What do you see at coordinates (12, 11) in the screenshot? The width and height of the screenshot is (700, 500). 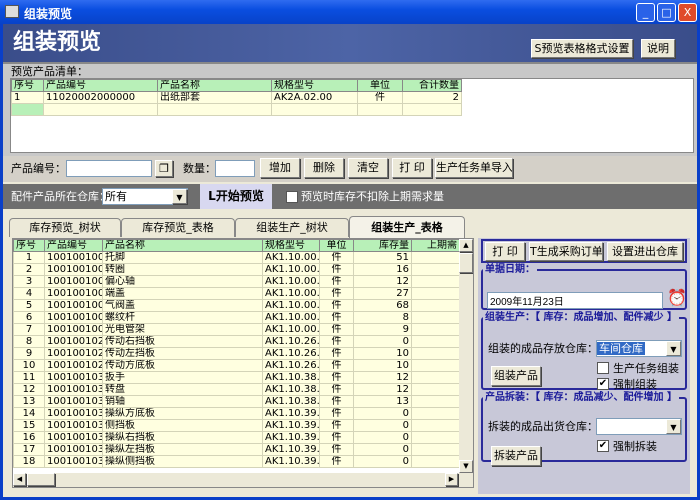 I see `app-icon` at bounding box center [12, 11].